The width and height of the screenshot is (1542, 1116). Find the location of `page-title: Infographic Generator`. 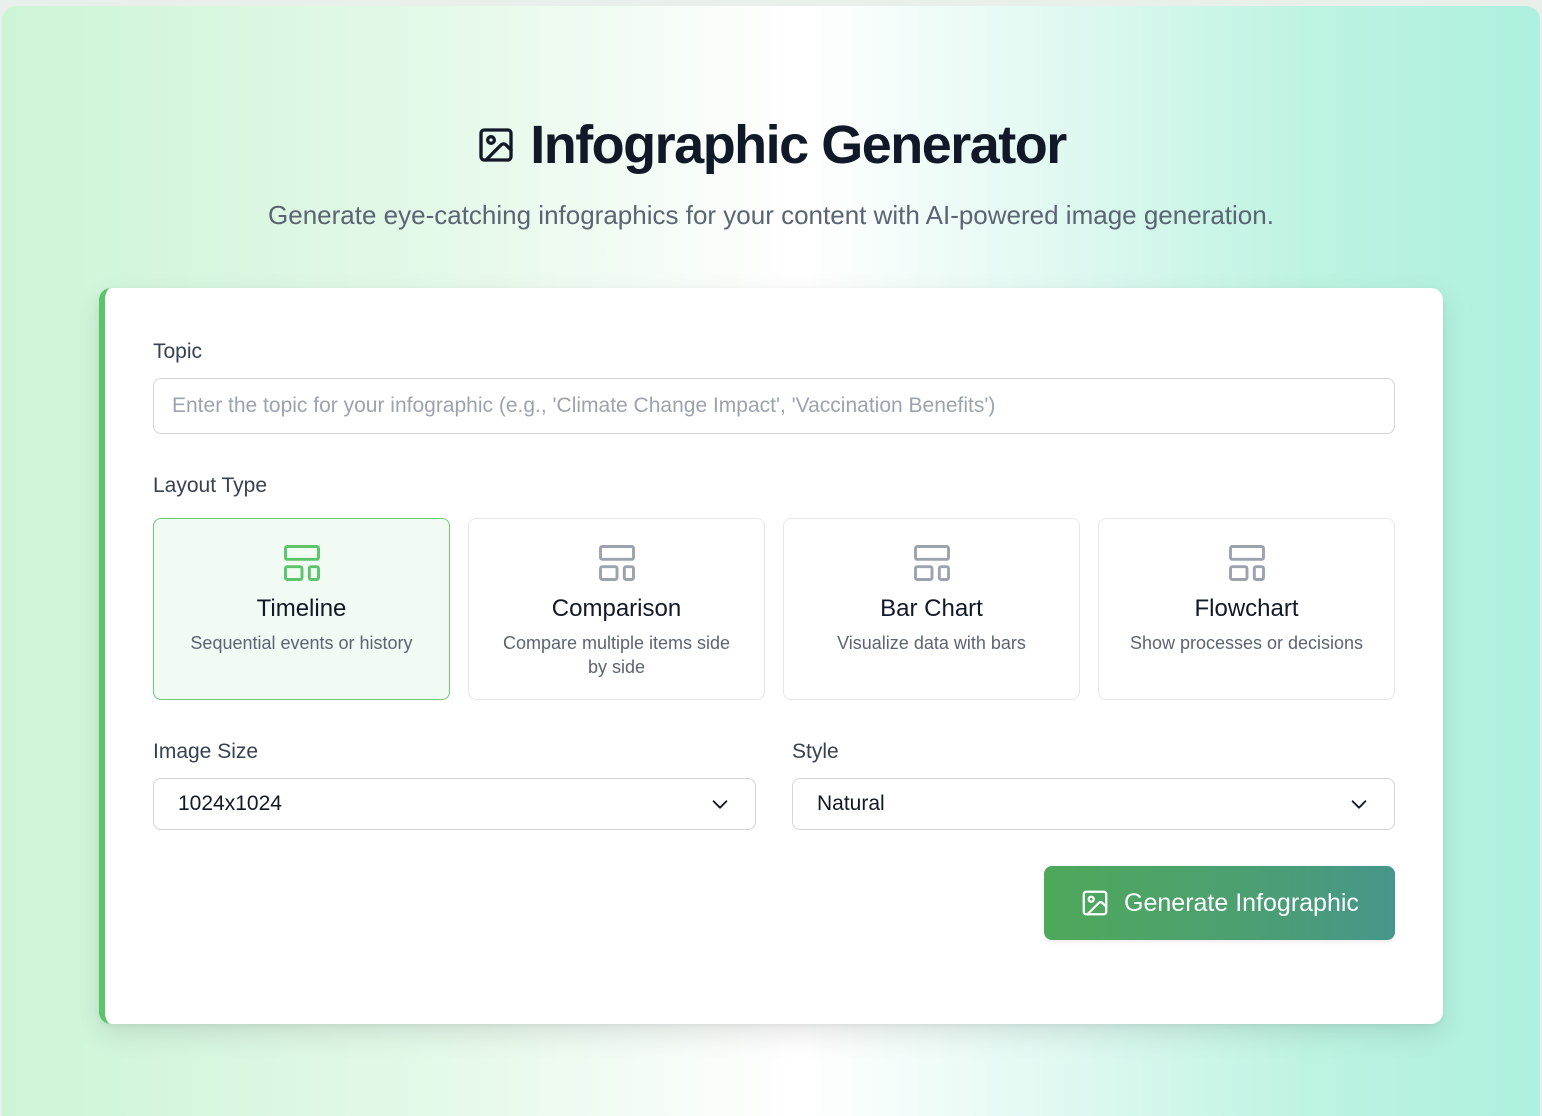

page-title: Infographic Generator is located at coordinates (798, 145).